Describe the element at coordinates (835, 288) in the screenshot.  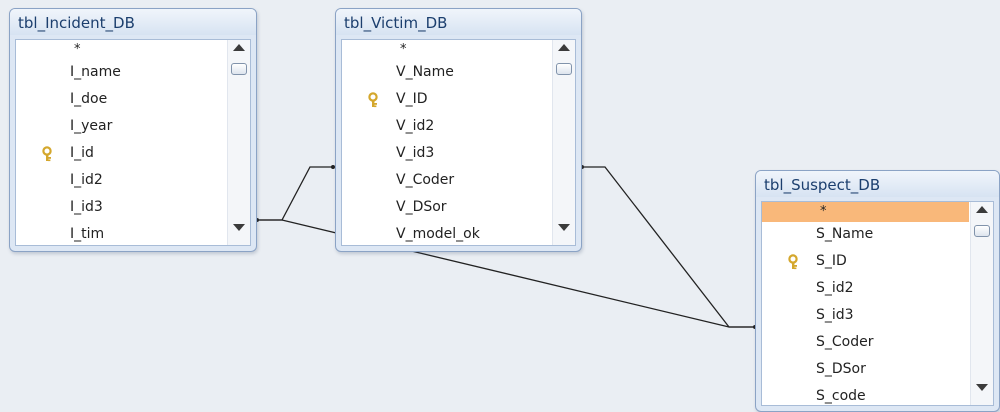
I see `field-label: S_id2` at that location.